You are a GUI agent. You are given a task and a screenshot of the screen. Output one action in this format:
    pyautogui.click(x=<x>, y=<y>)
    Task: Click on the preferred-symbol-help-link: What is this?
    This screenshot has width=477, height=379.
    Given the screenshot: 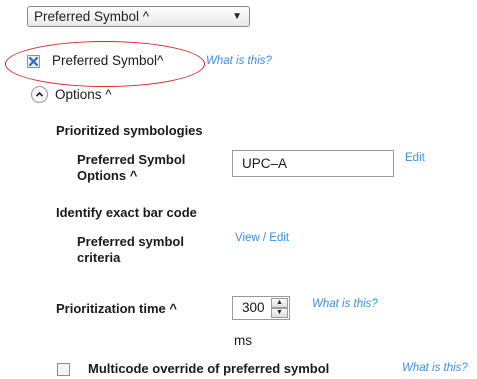 What is the action you would take?
    pyautogui.click(x=239, y=61)
    